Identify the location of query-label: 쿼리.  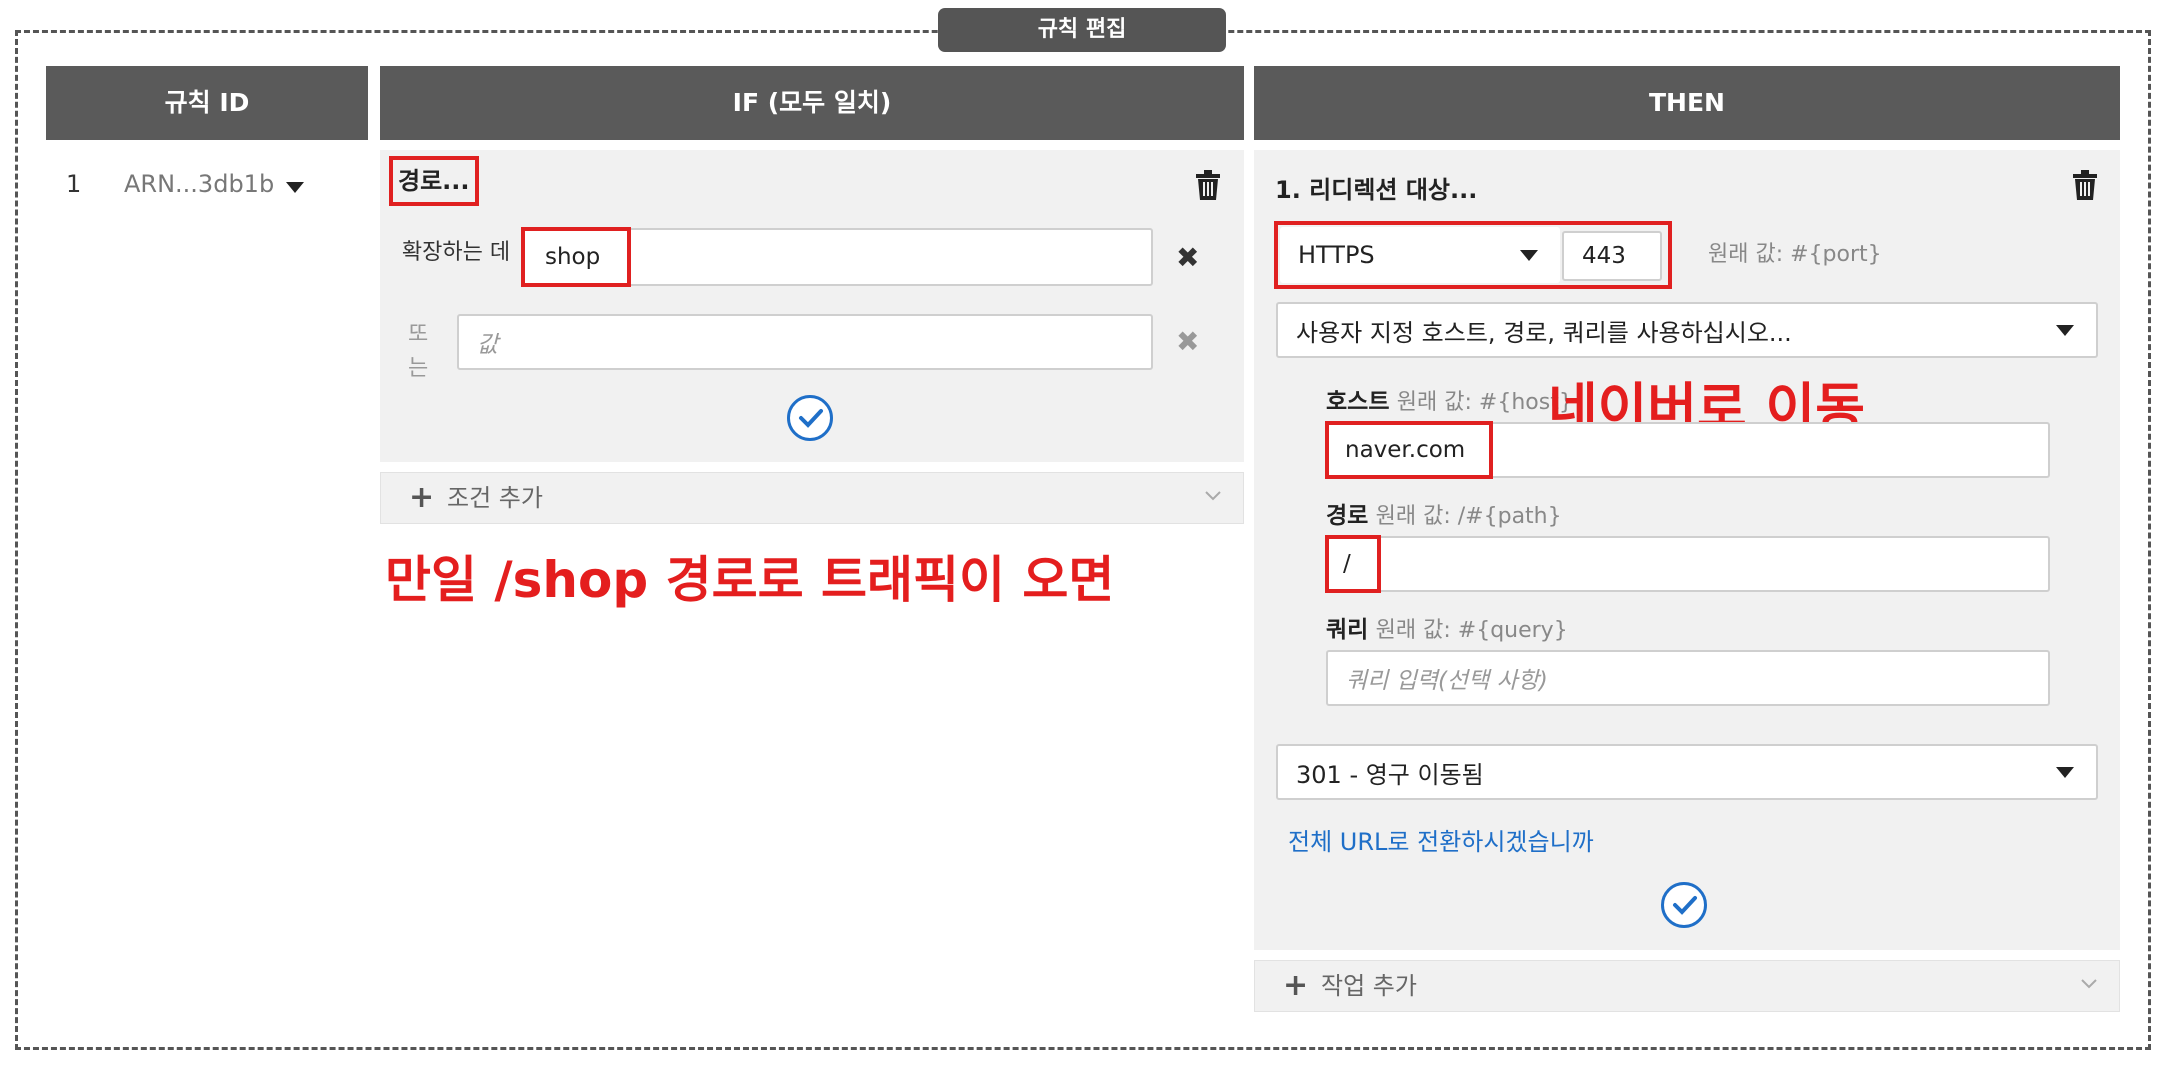
(1347, 630).